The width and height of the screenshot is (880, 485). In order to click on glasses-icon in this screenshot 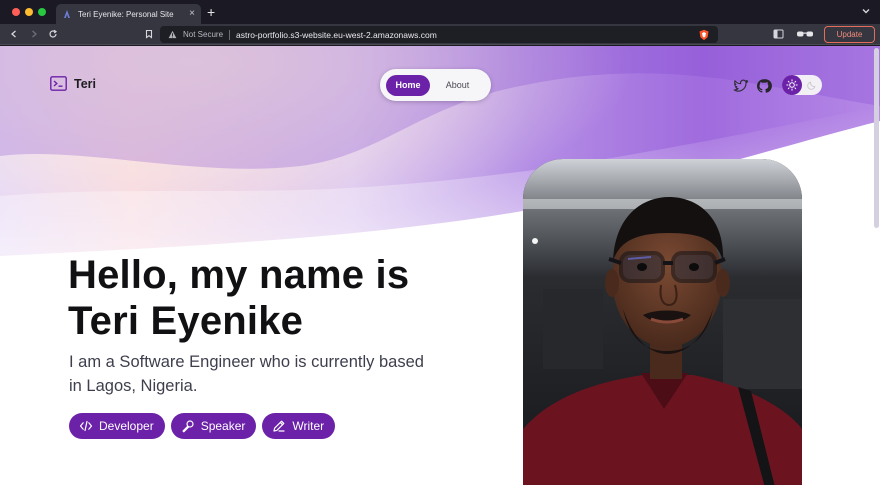, I will do `click(805, 34)`.